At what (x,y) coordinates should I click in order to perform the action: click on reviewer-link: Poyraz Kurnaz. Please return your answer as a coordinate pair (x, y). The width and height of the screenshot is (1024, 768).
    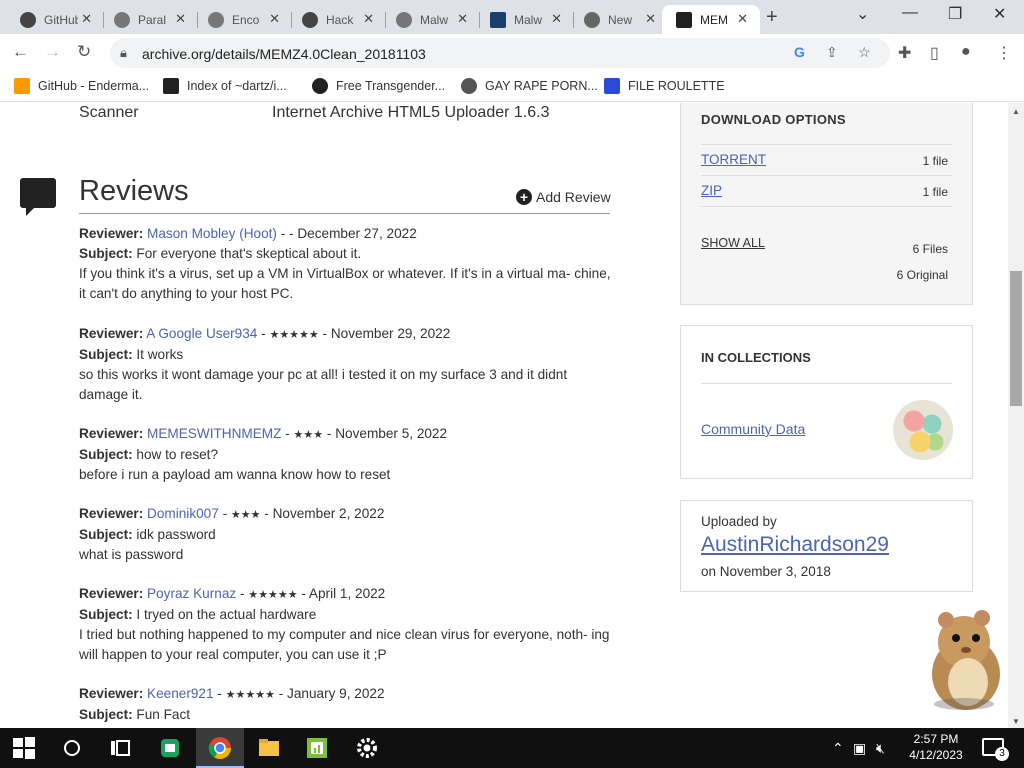
    Looking at the image, I should click on (191, 593).